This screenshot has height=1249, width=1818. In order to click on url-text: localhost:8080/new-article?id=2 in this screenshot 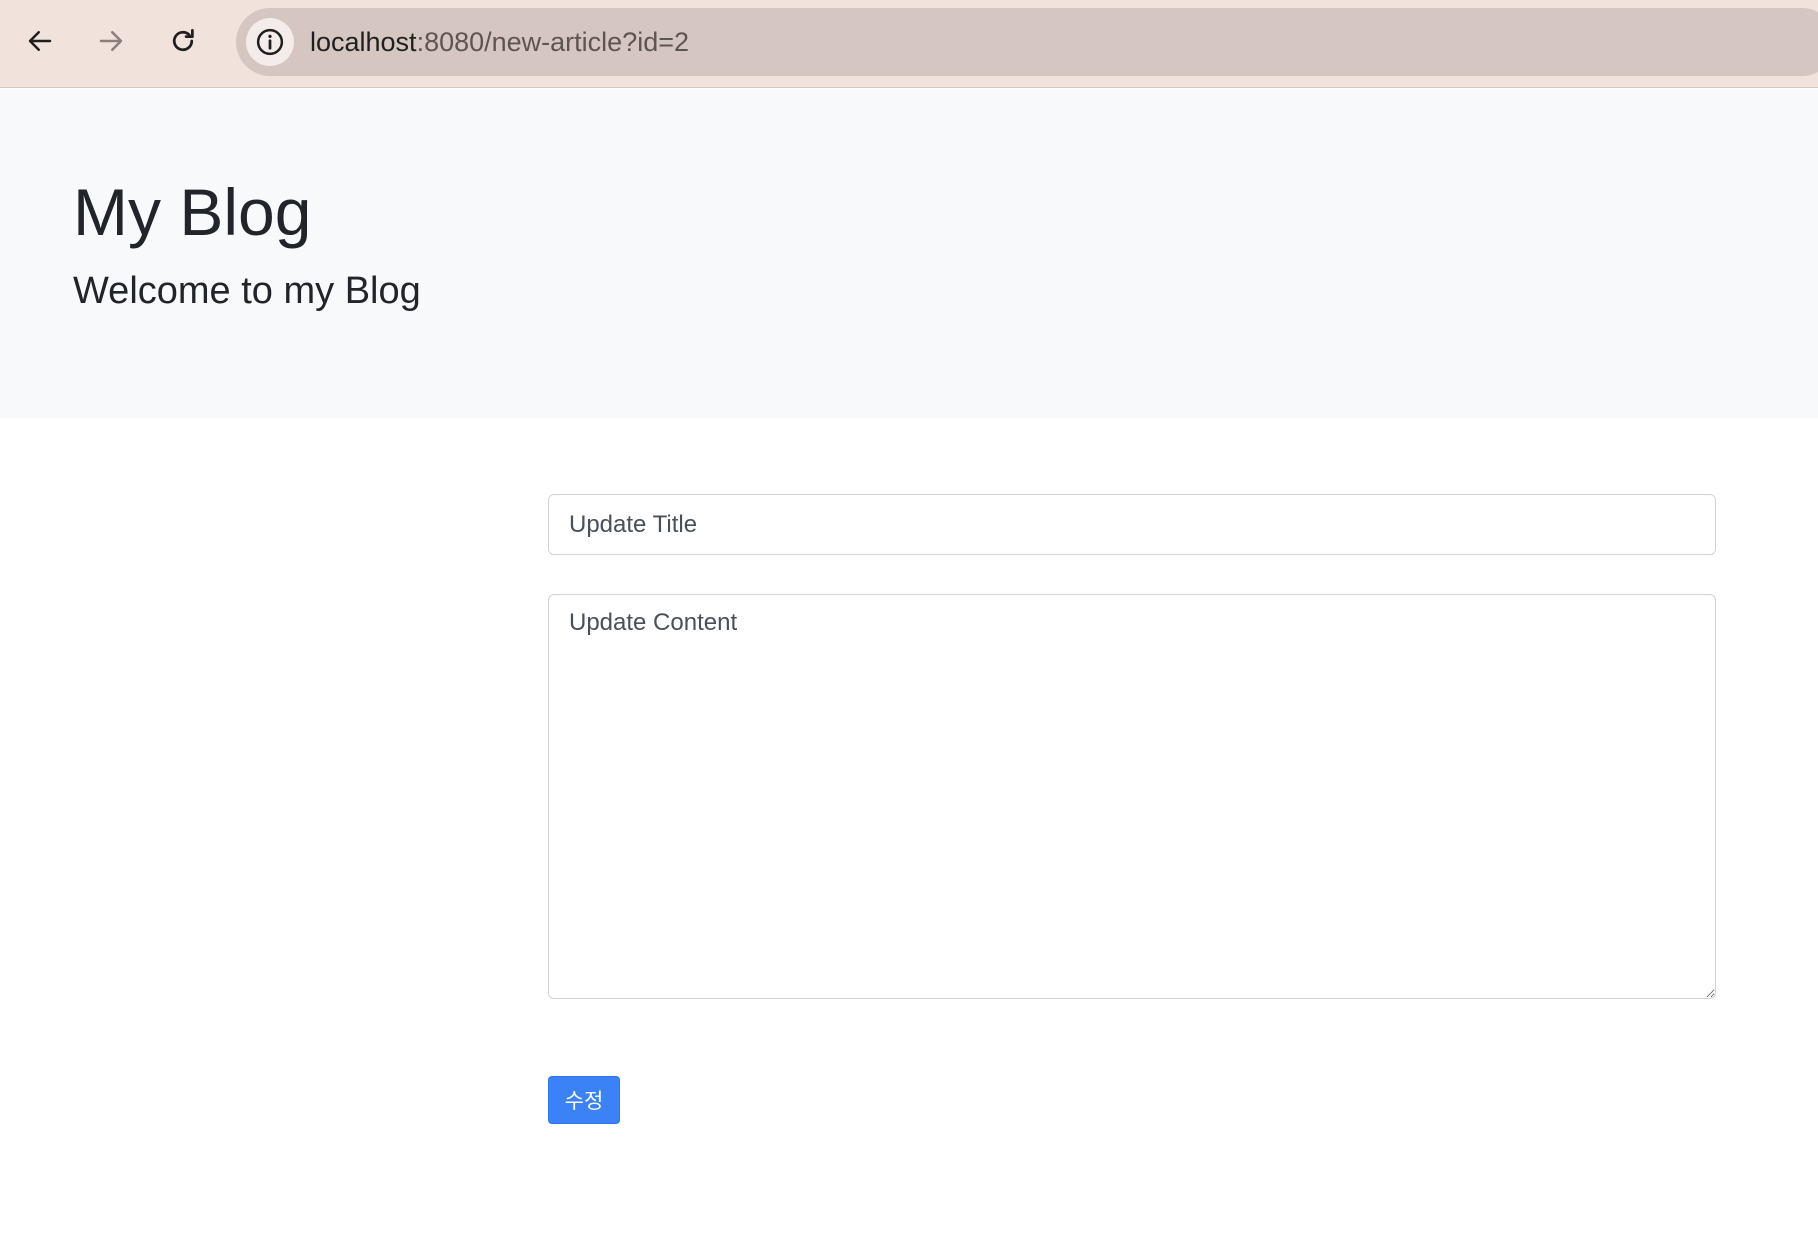, I will do `click(499, 42)`.